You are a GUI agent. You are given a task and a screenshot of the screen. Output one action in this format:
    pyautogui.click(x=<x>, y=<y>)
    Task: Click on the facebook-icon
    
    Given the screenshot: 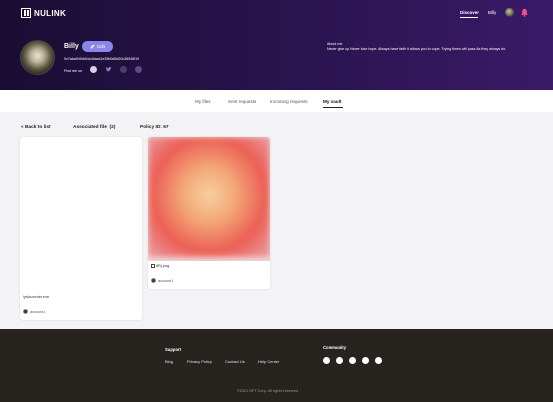 What is the action you would take?
    pyautogui.click(x=93, y=69)
    